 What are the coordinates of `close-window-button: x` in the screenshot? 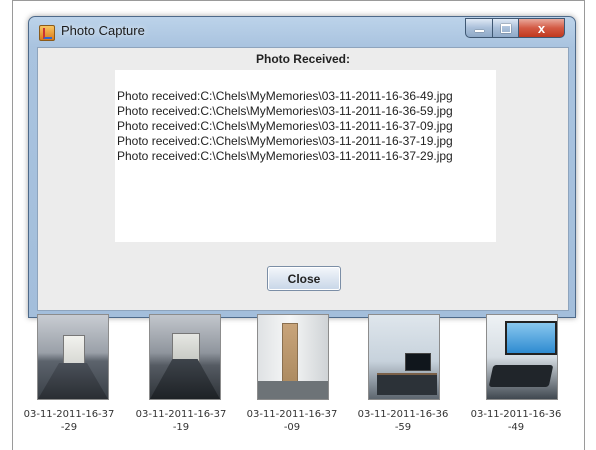 It's located at (541, 28).